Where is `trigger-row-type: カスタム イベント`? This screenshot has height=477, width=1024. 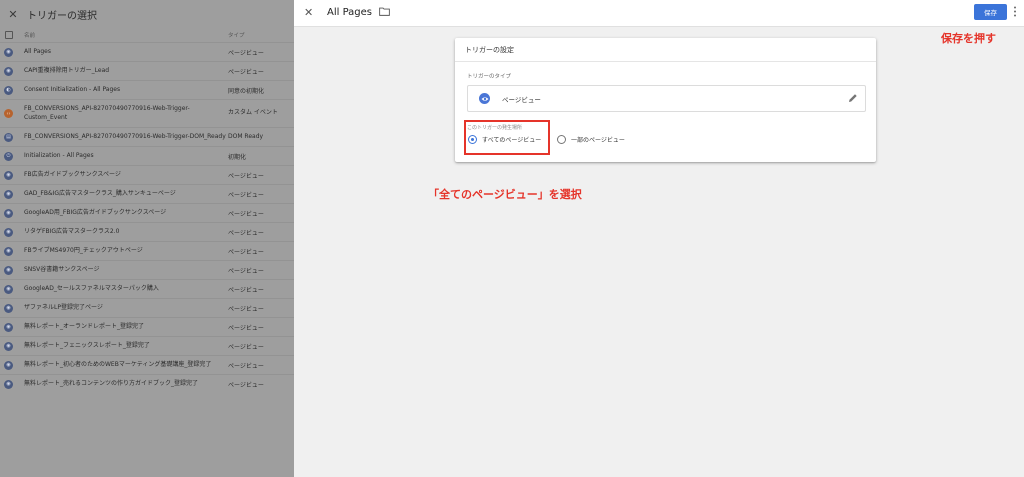
trigger-row-type: カスタム イベント is located at coordinates (253, 112).